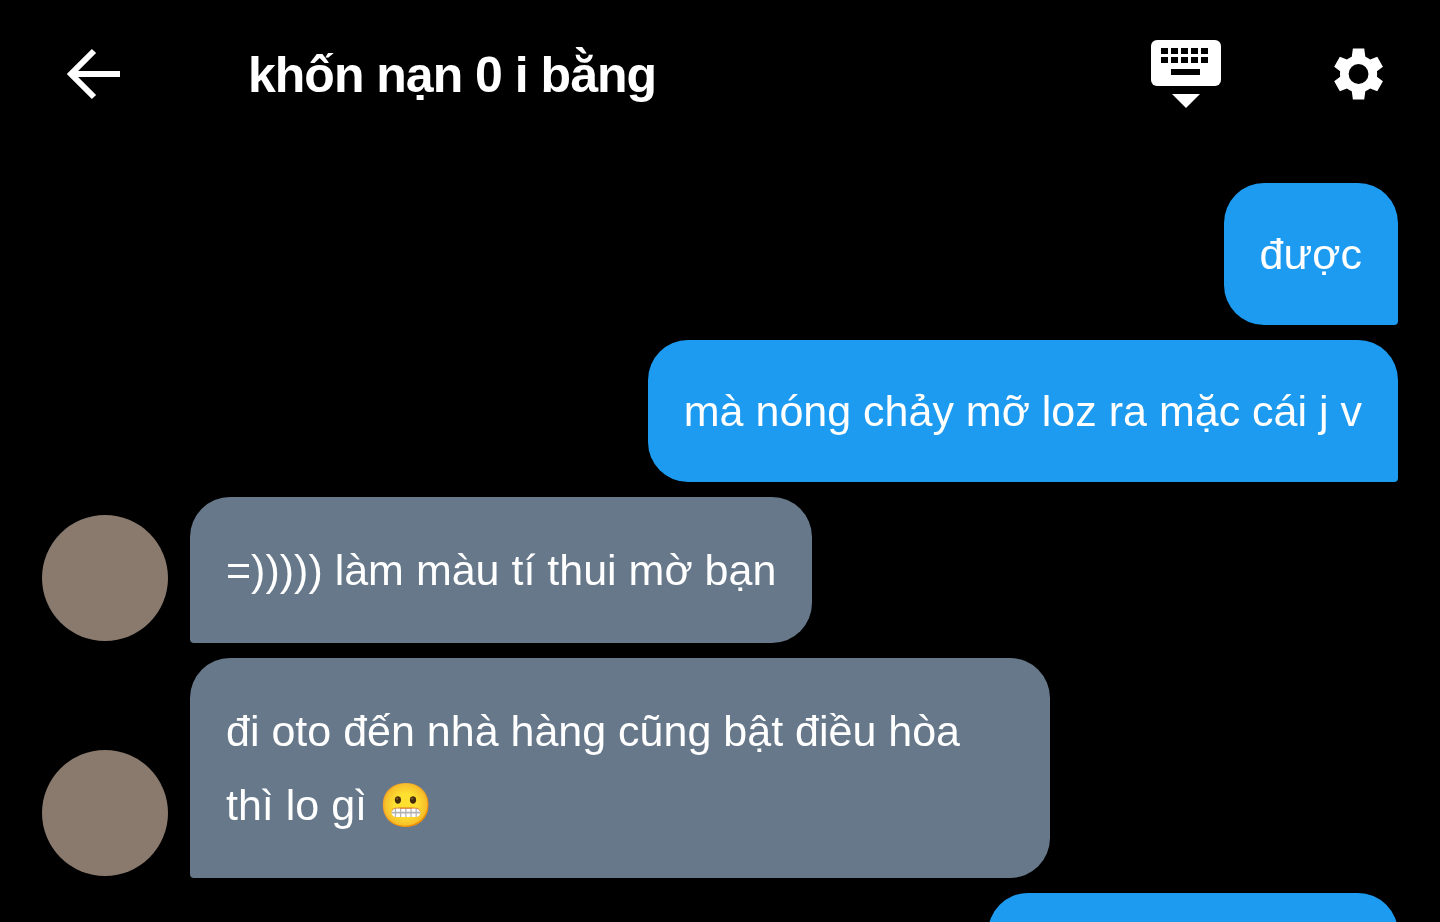 The image size is (1440, 922). What do you see at coordinates (1022, 411) in the screenshot?
I see `message-bubble: mà nóng chảy mỡ loz ra mặc cái j v` at bounding box center [1022, 411].